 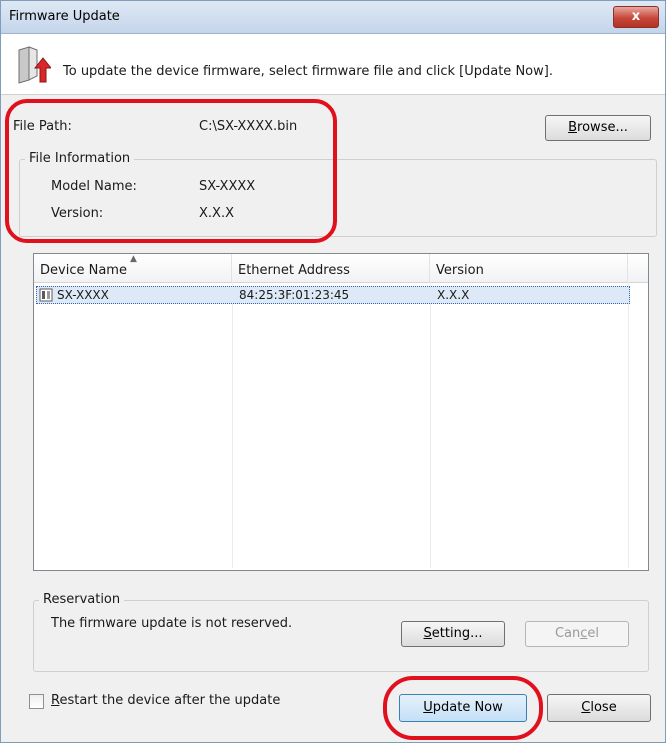 What do you see at coordinates (64, 16) in the screenshot?
I see `window-title: Firmware Update` at bounding box center [64, 16].